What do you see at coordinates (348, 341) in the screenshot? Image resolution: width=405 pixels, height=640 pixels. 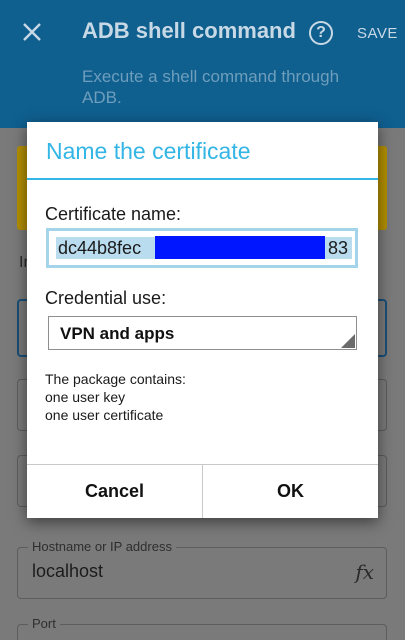 I see `dropdown-corner-icon` at bounding box center [348, 341].